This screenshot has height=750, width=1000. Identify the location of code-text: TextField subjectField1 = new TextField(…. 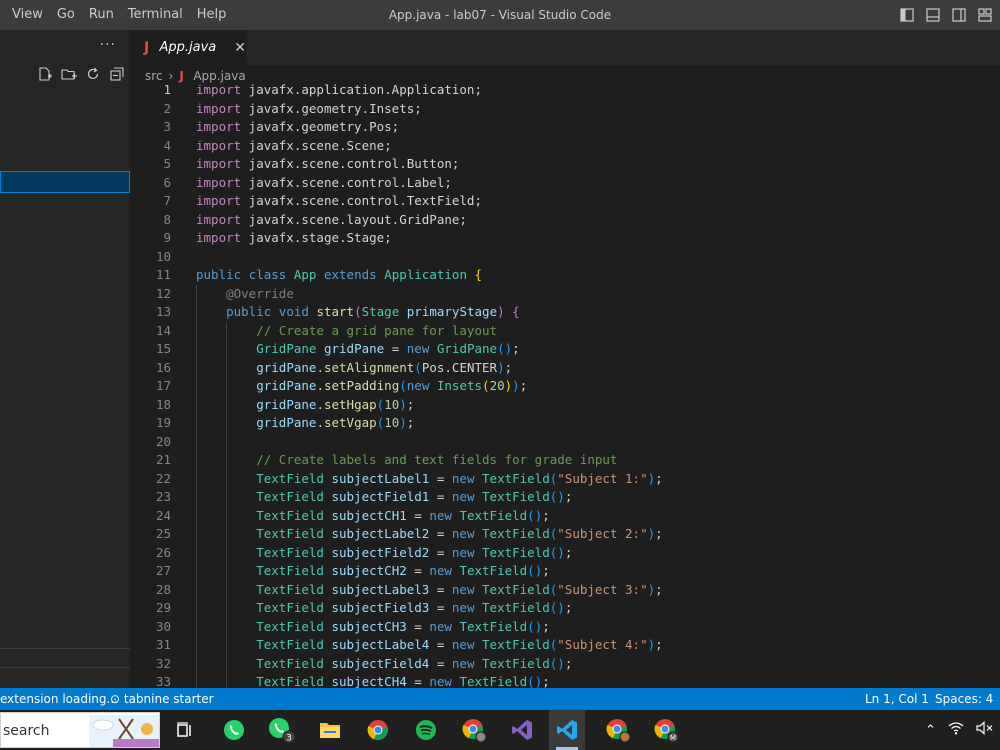
(384, 497).